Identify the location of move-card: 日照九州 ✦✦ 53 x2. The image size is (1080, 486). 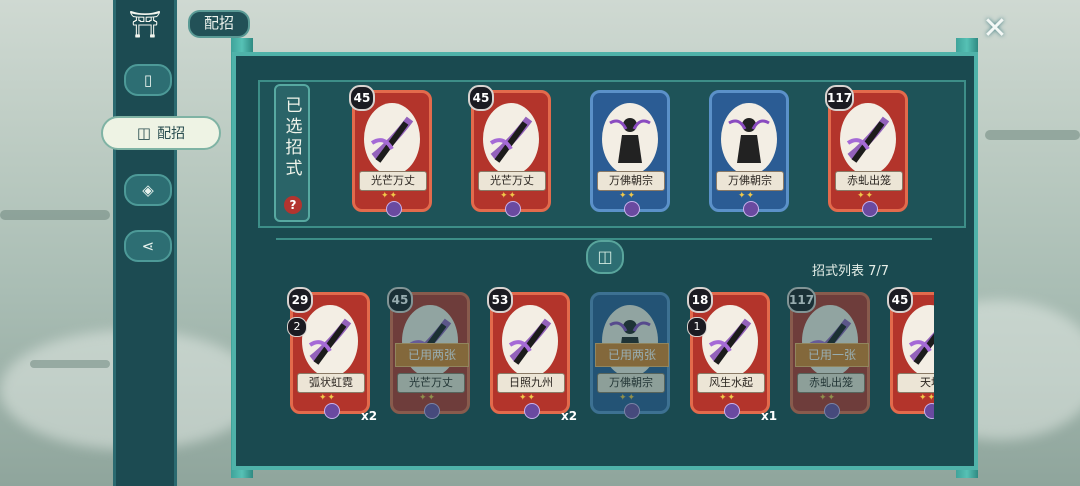
(532, 355).